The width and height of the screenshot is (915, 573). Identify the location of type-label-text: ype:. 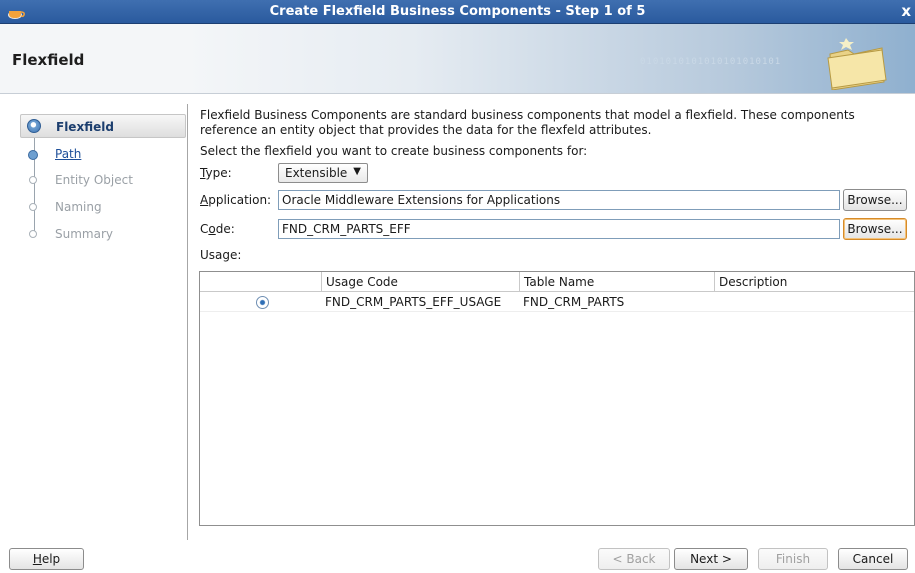
(218, 173).